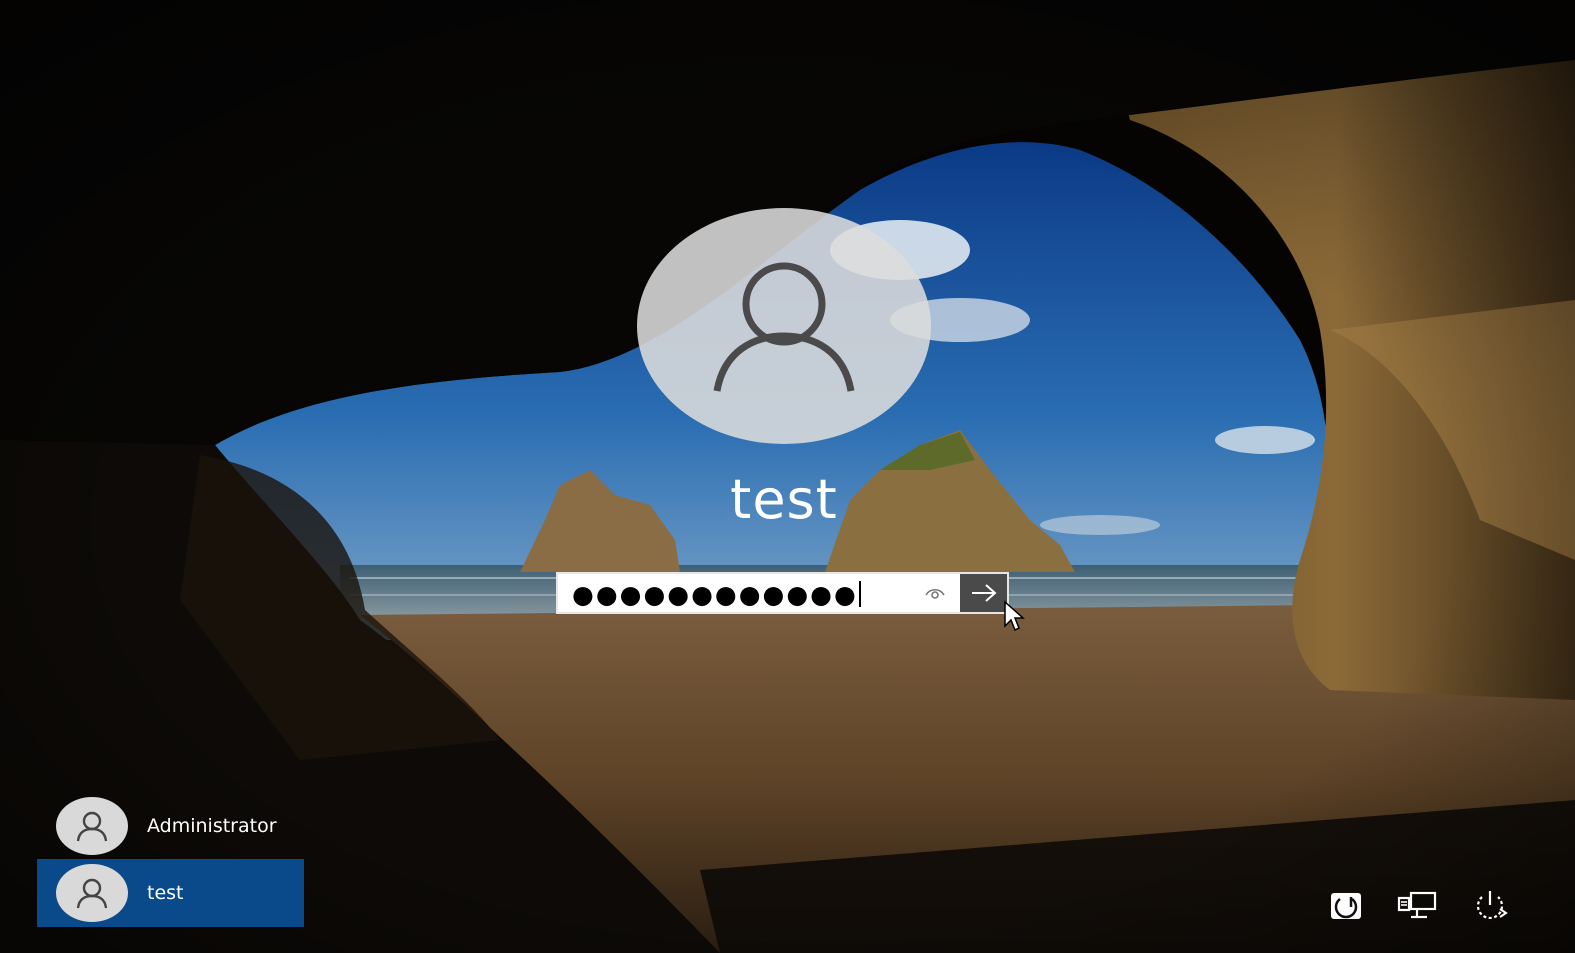 The width and height of the screenshot is (1575, 953). I want to click on user-name-label: test, so click(165, 893).